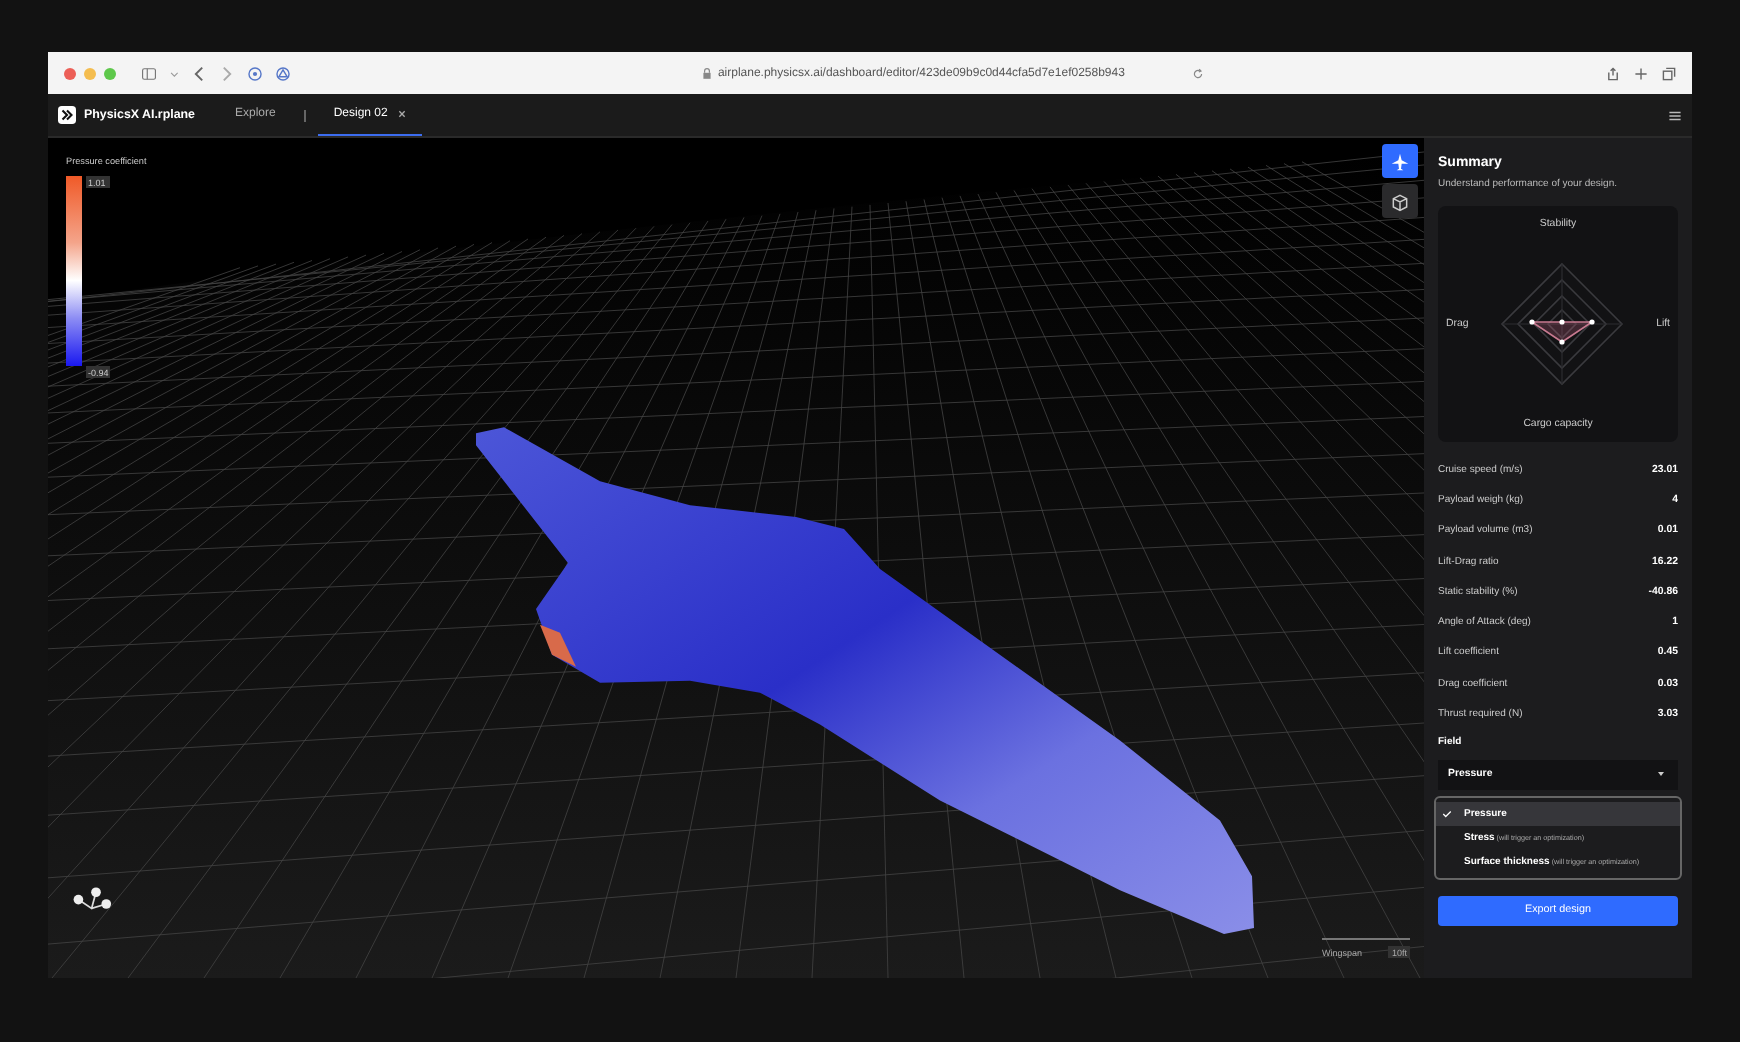 The height and width of the screenshot is (1042, 1740). I want to click on object-view-button, so click(1400, 201).